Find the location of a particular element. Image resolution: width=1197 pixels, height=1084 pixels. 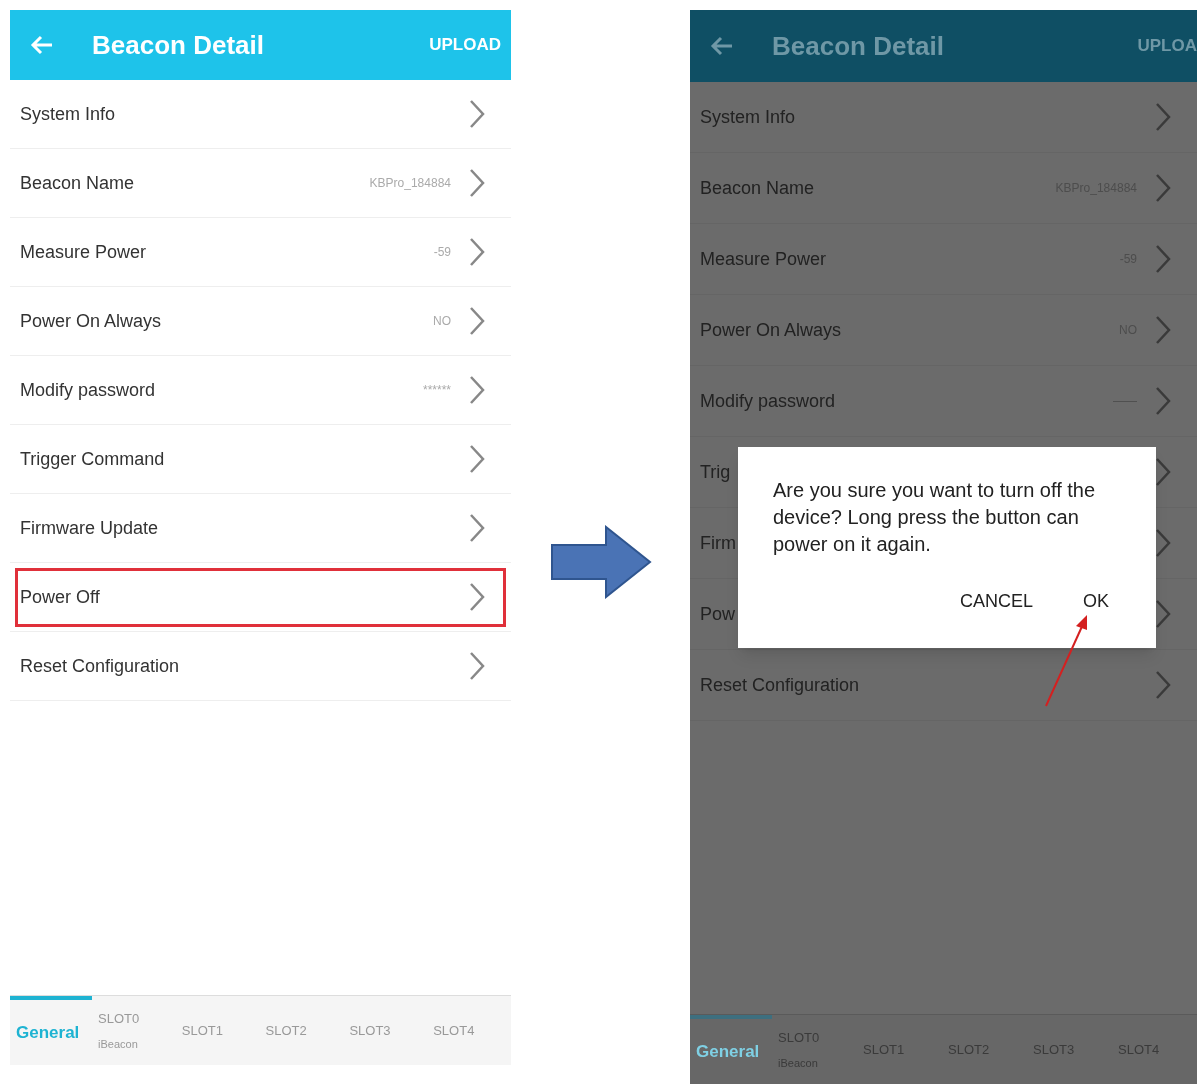

dialog-button: CANCEL is located at coordinates (996, 601).